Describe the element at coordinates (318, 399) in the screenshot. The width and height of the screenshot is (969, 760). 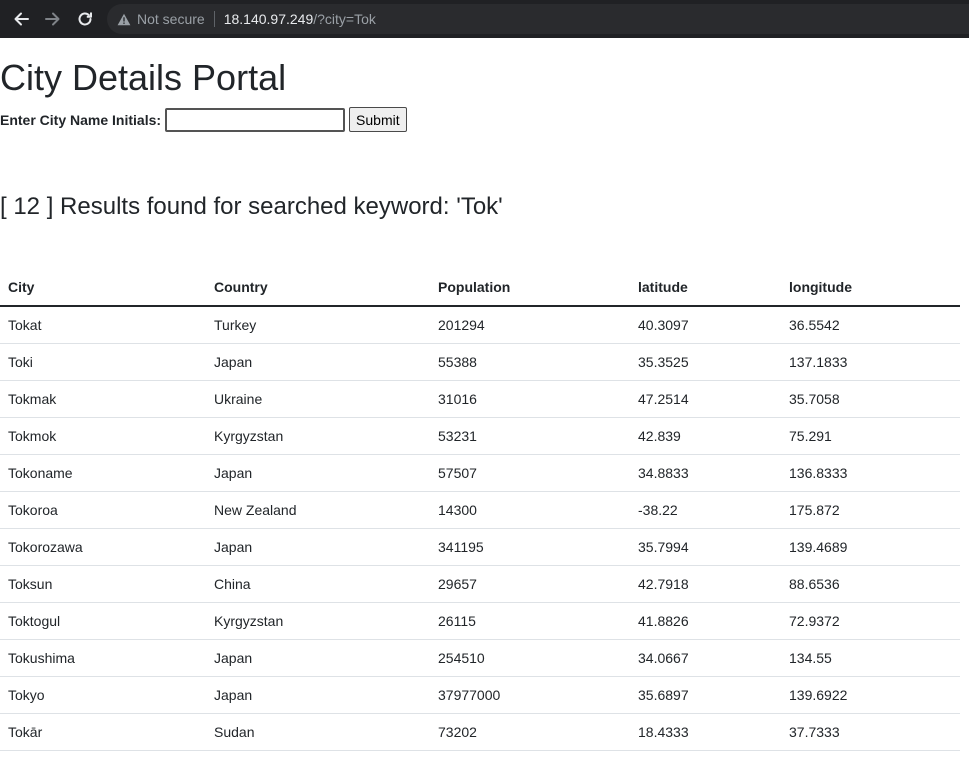
I see `cell-country: Ukraine` at that location.